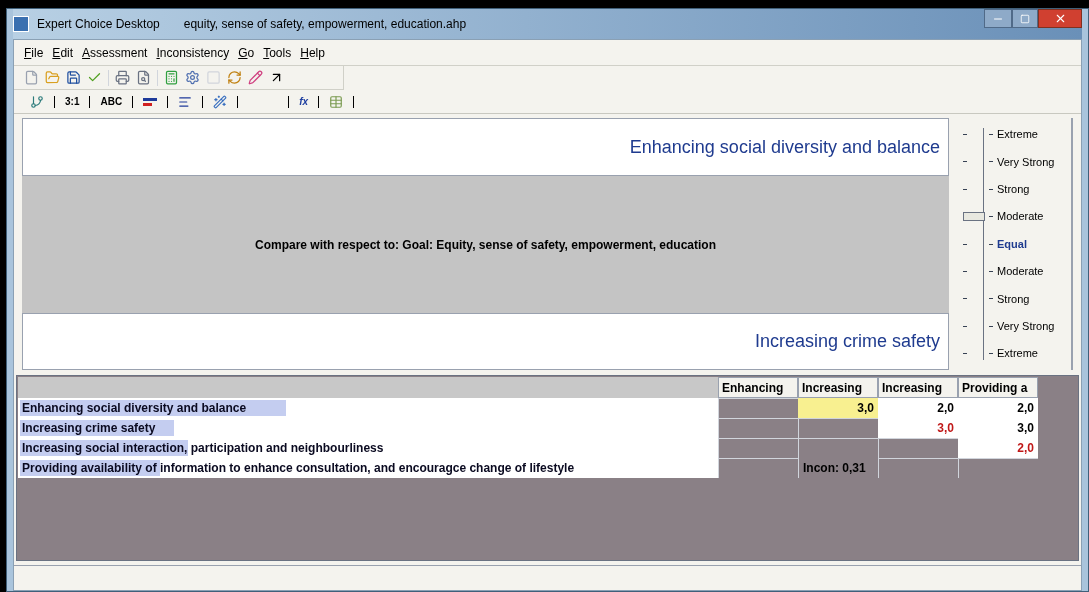 The width and height of the screenshot is (1089, 592). What do you see at coordinates (998, 387) in the screenshot?
I see `column-header: Providing a` at bounding box center [998, 387].